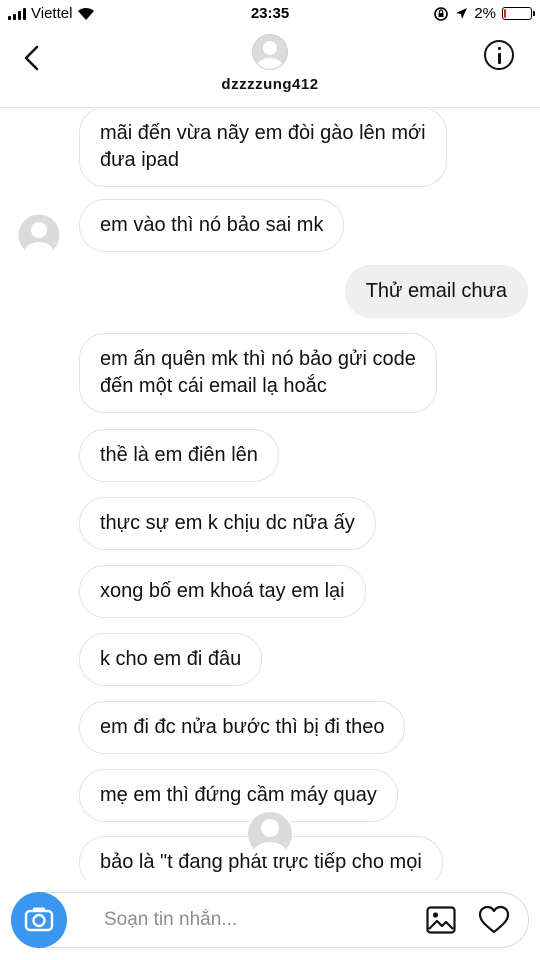 This screenshot has width=540, height=960. I want to click on message-bubble: xong bố em khoá tay em lại, so click(222, 591).